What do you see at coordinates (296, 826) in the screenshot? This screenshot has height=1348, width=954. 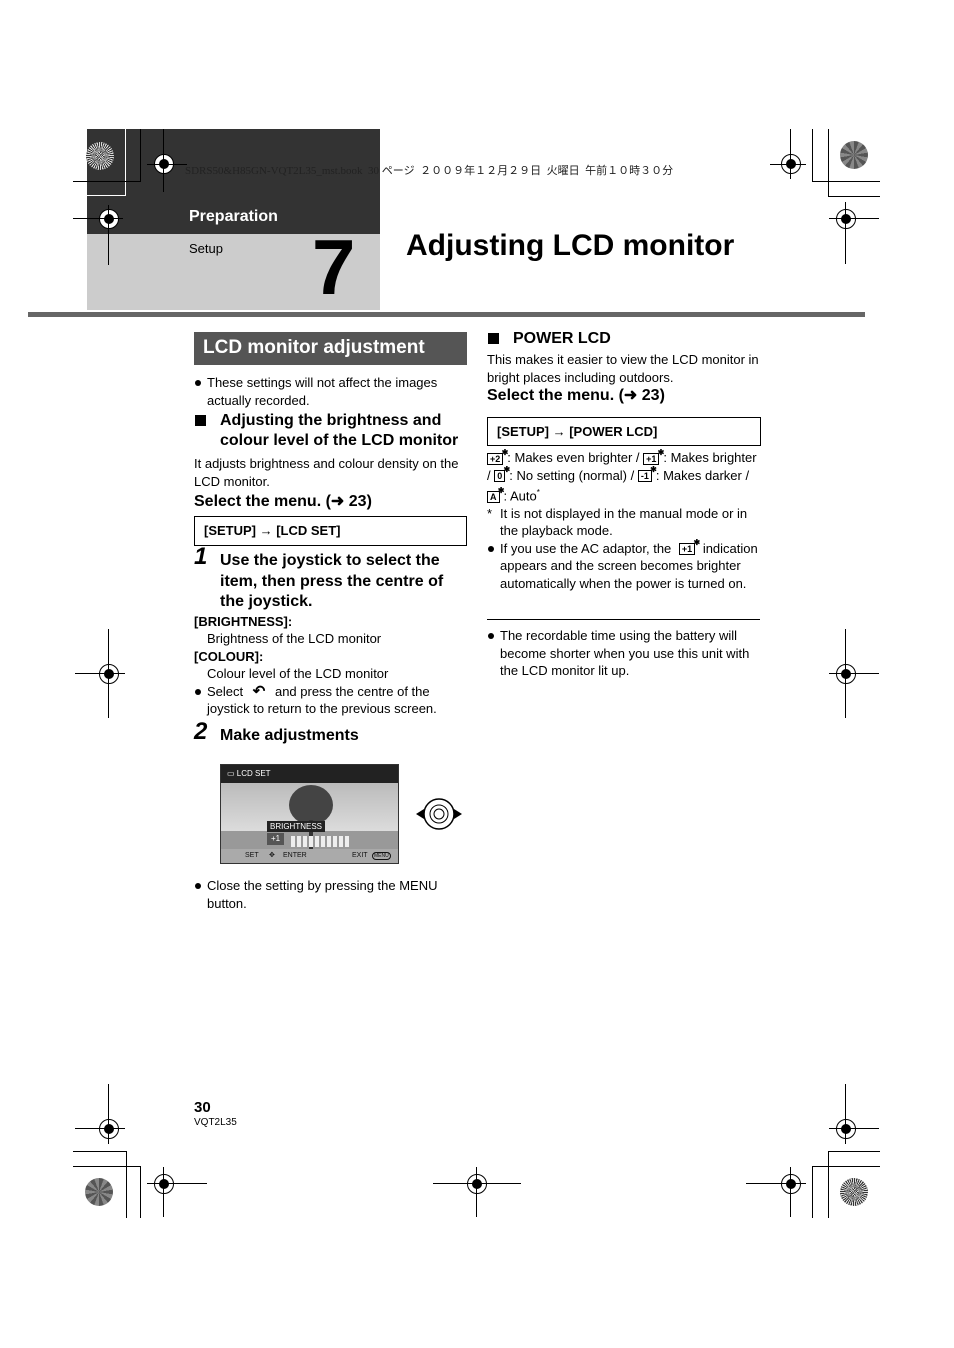 I see `lcd-brightness-label: BRIGHTNESS` at bounding box center [296, 826].